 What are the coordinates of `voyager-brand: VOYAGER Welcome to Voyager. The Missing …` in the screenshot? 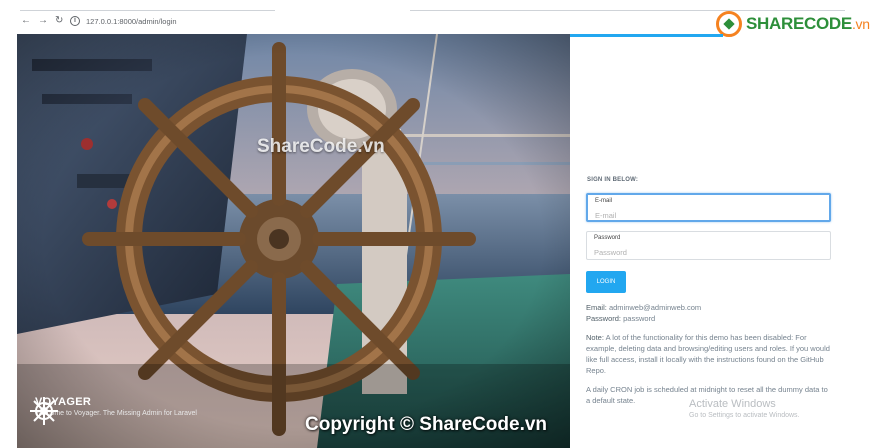 It's located at (113, 410).